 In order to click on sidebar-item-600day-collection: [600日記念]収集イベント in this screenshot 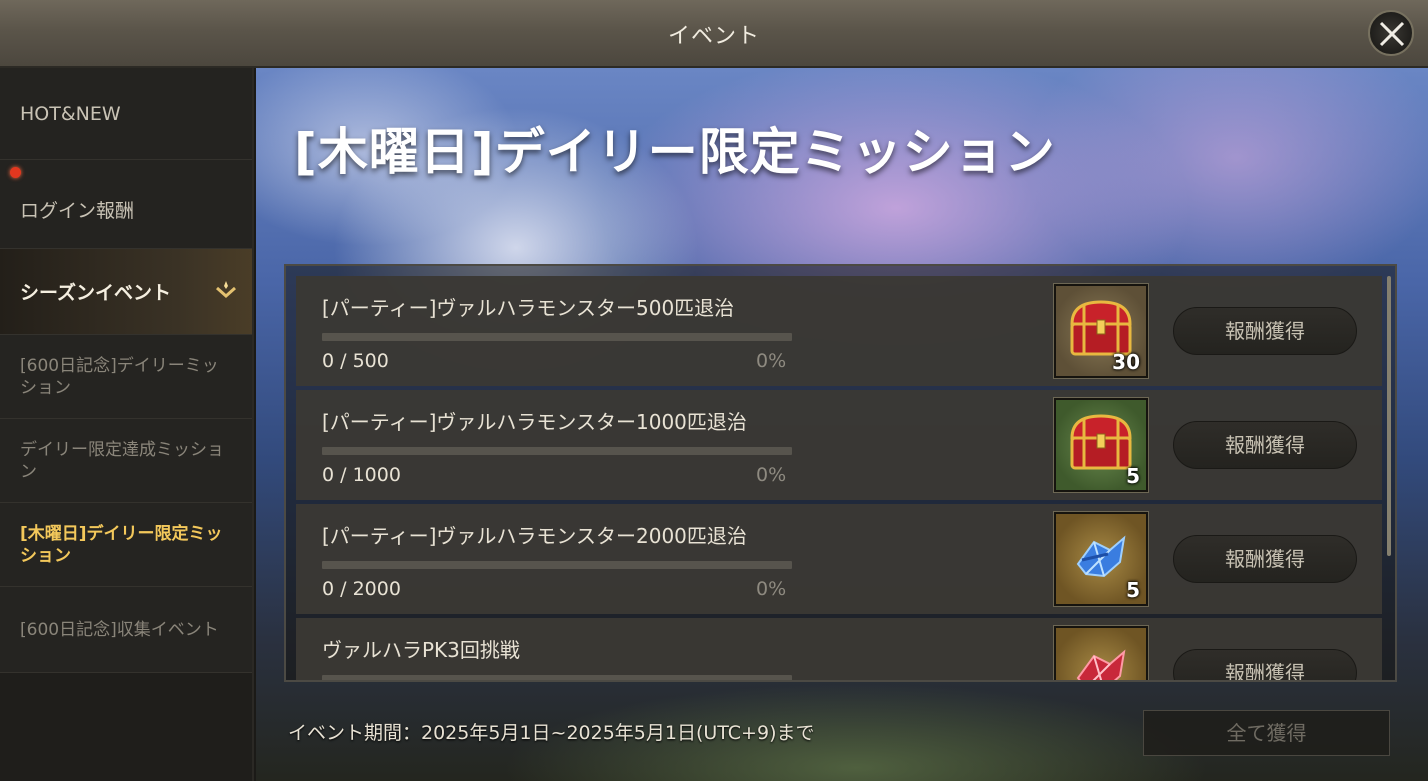, I will do `click(126, 630)`.